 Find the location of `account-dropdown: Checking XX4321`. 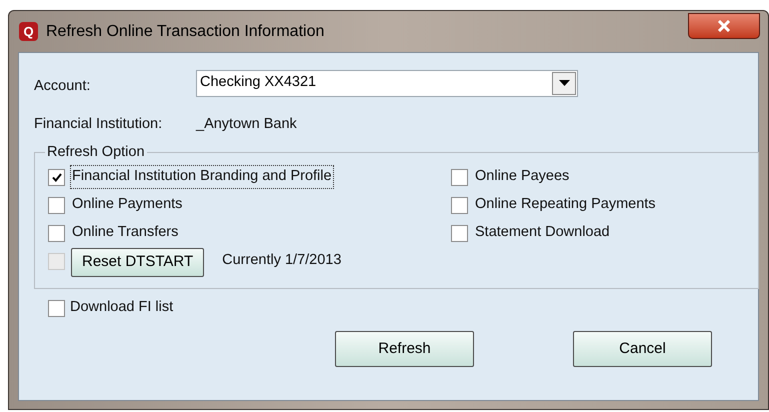

account-dropdown: Checking XX4321 is located at coordinates (387, 83).